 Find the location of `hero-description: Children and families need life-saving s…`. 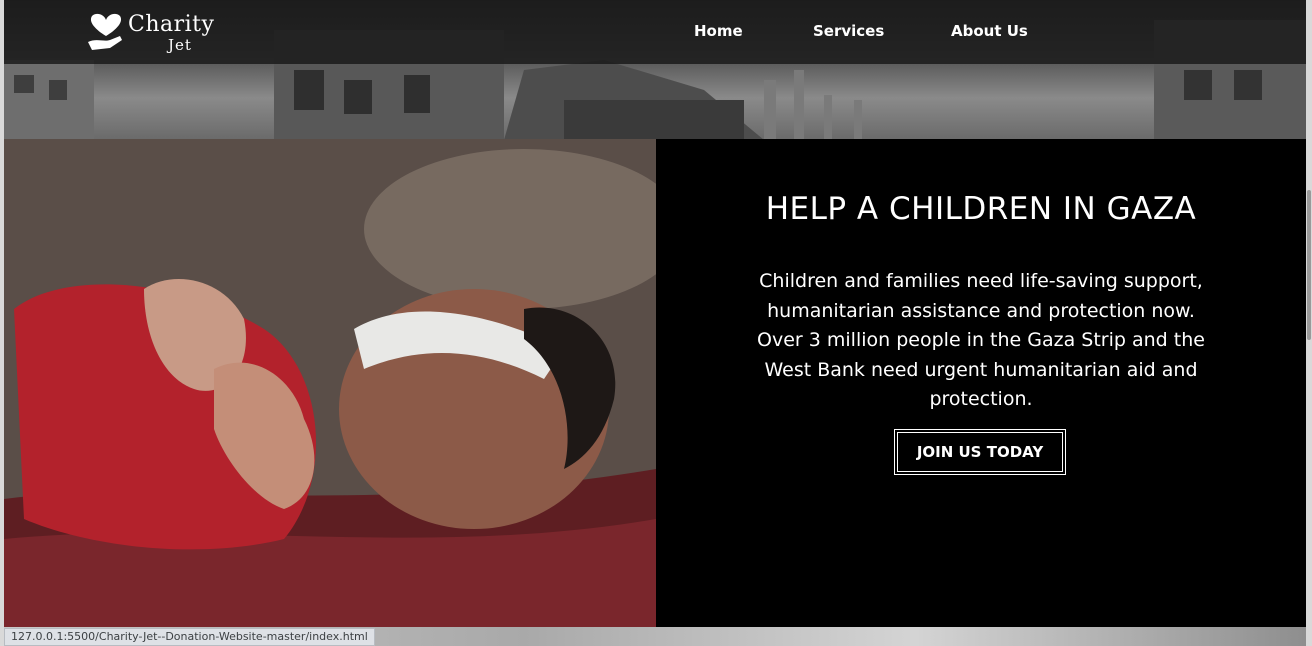

hero-description: Children and families need life-saving s… is located at coordinates (981, 340).